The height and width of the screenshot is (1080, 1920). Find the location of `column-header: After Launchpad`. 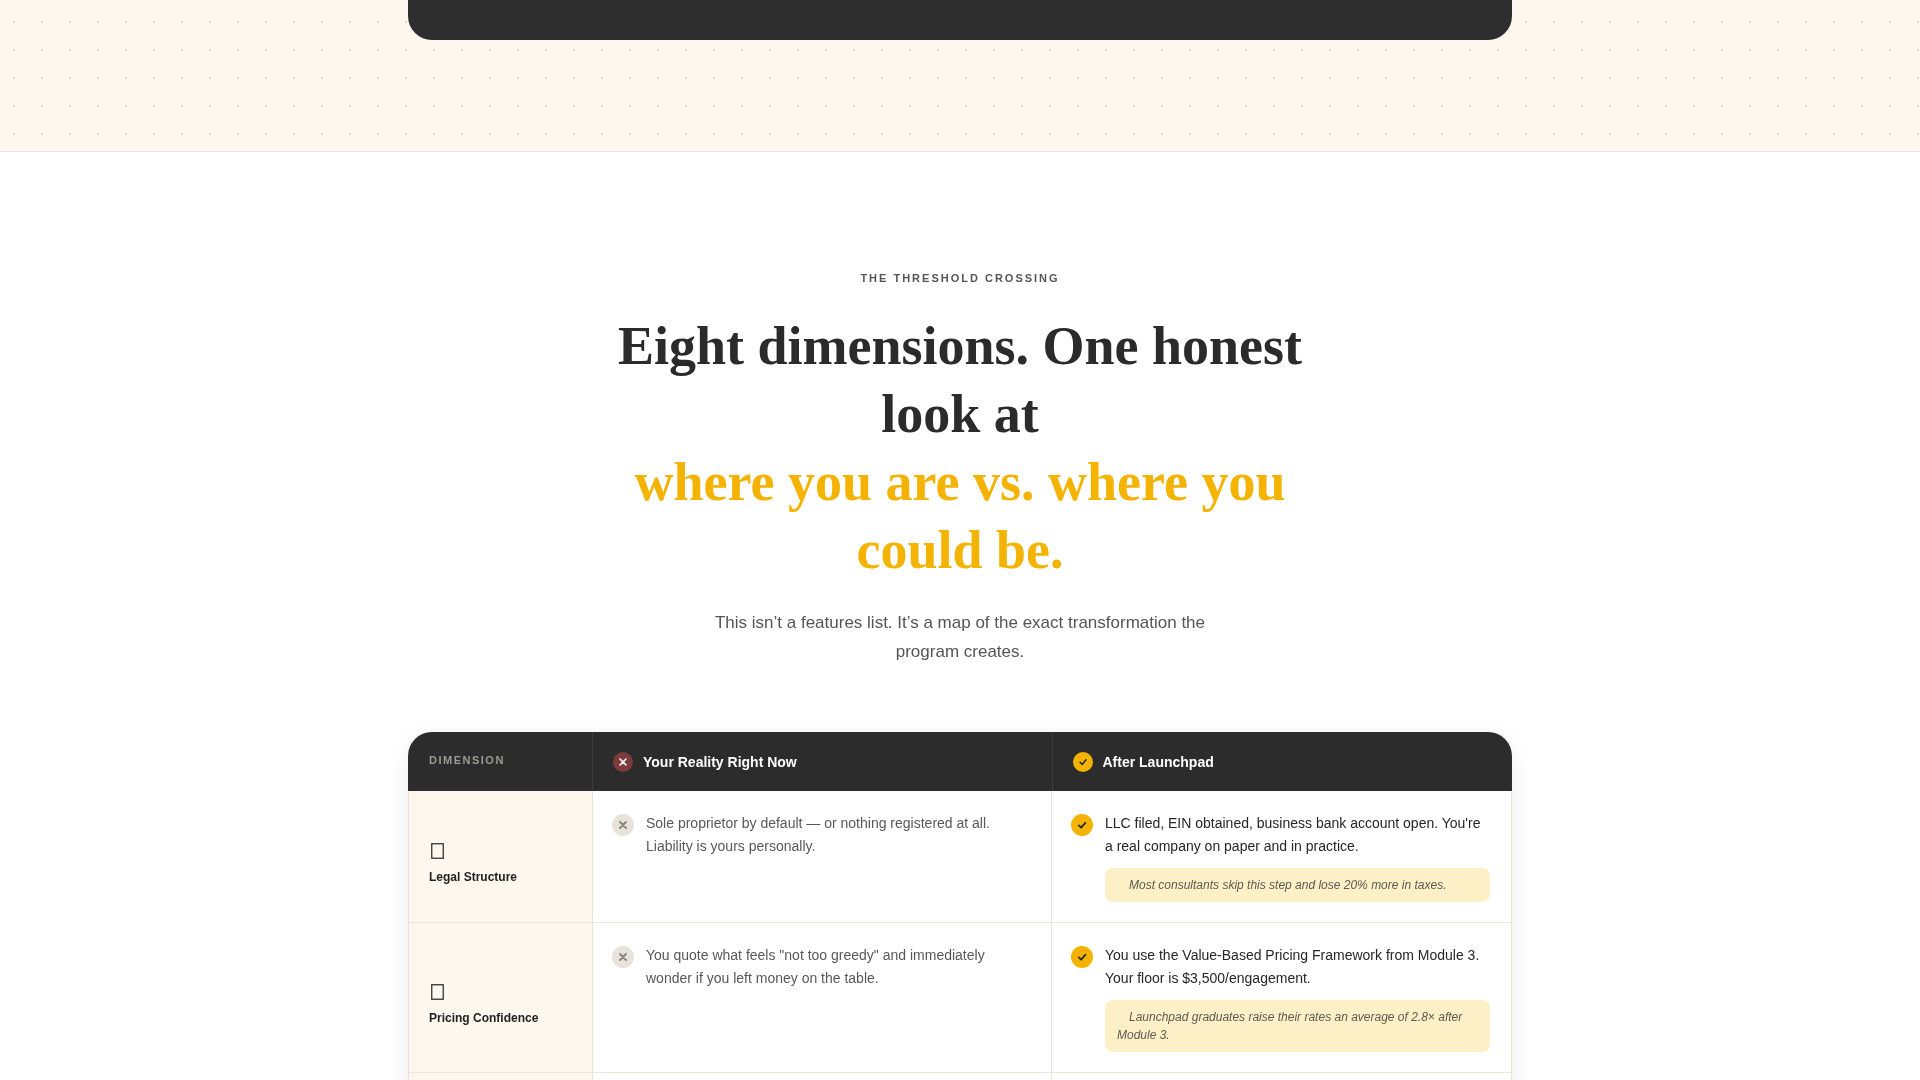

column-header: After Launchpad is located at coordinates (1158, 761).